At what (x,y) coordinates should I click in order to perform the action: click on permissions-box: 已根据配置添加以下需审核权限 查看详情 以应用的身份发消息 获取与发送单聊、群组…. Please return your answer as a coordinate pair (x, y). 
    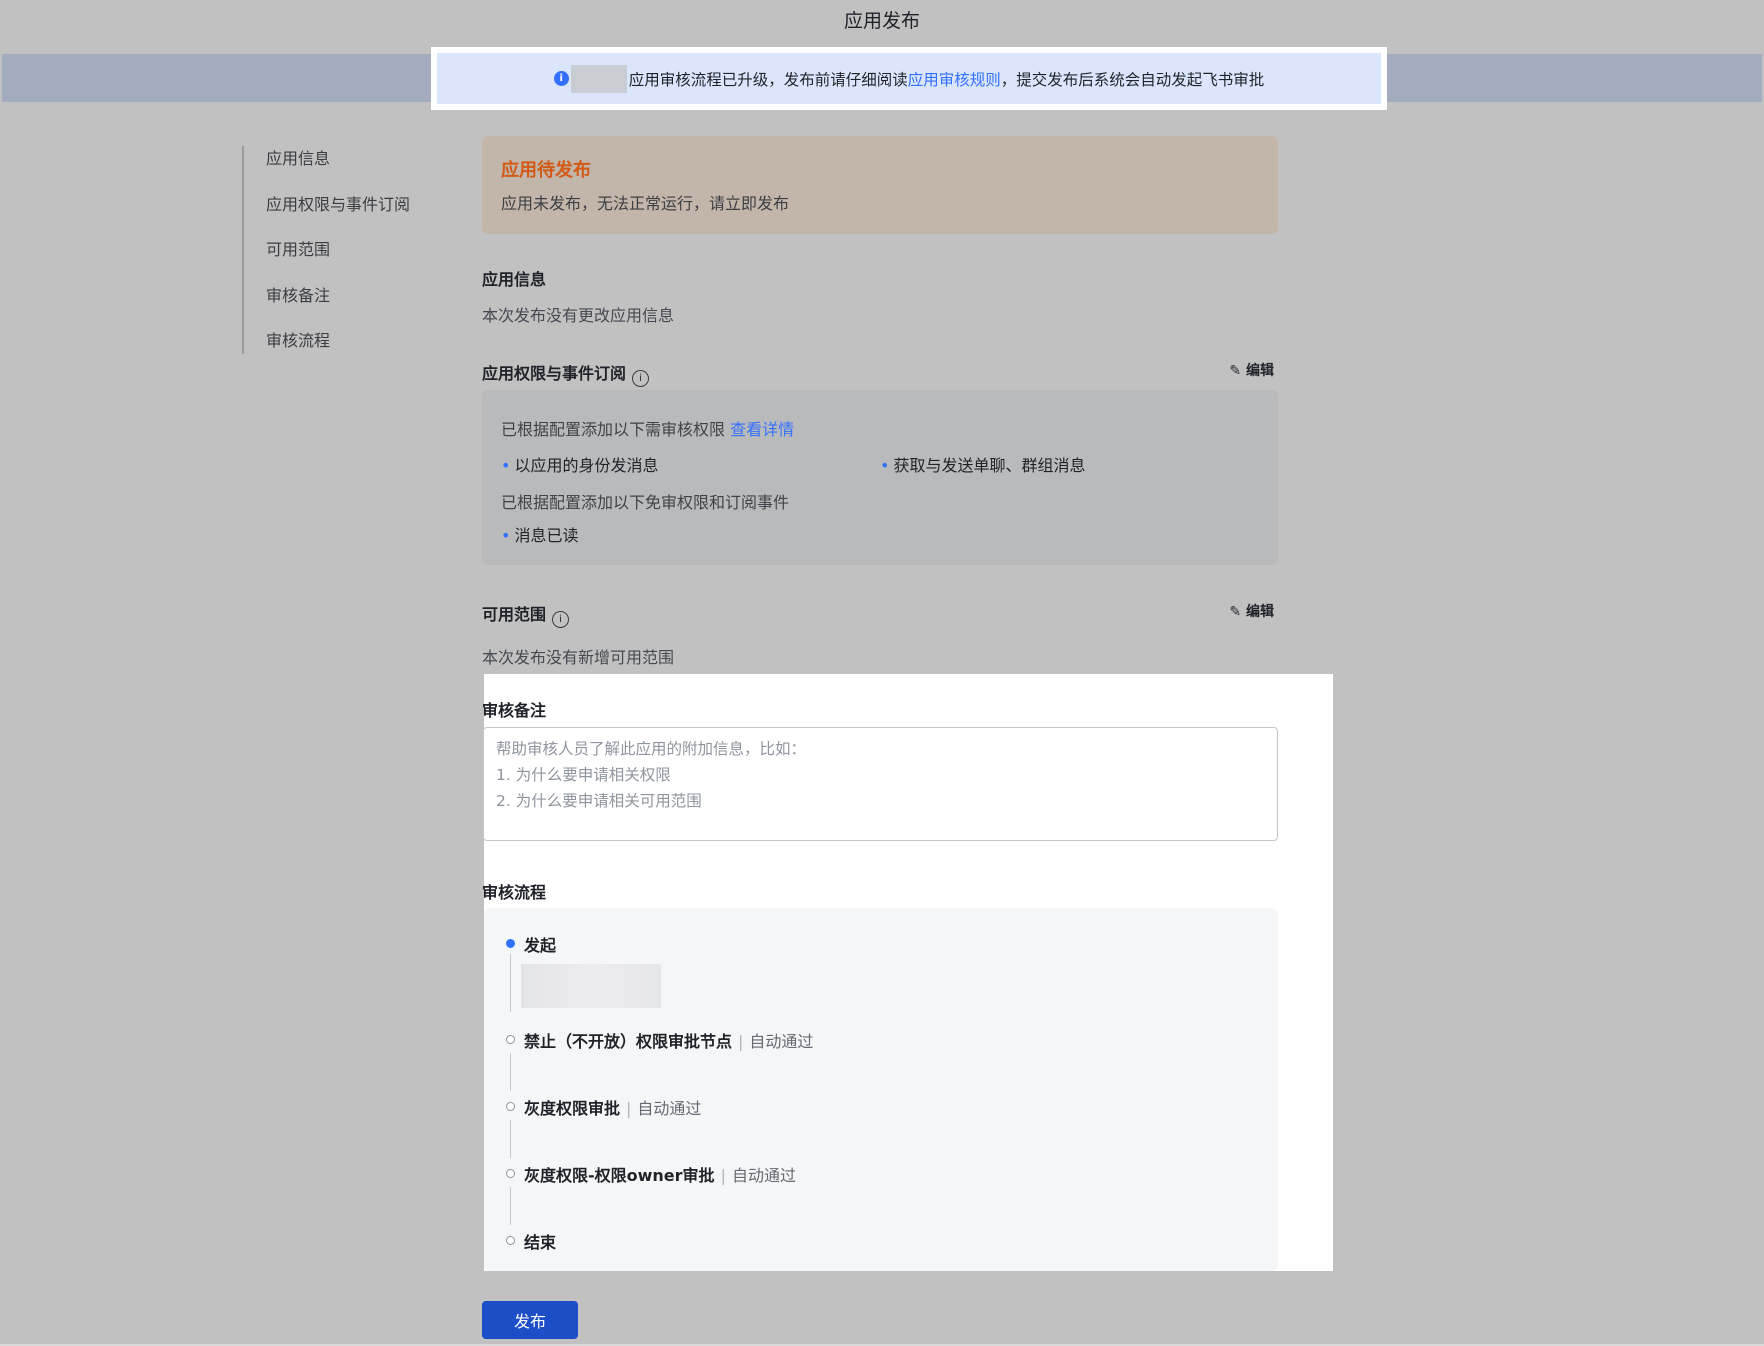
    Looking at the image, I should click on (880, 477).